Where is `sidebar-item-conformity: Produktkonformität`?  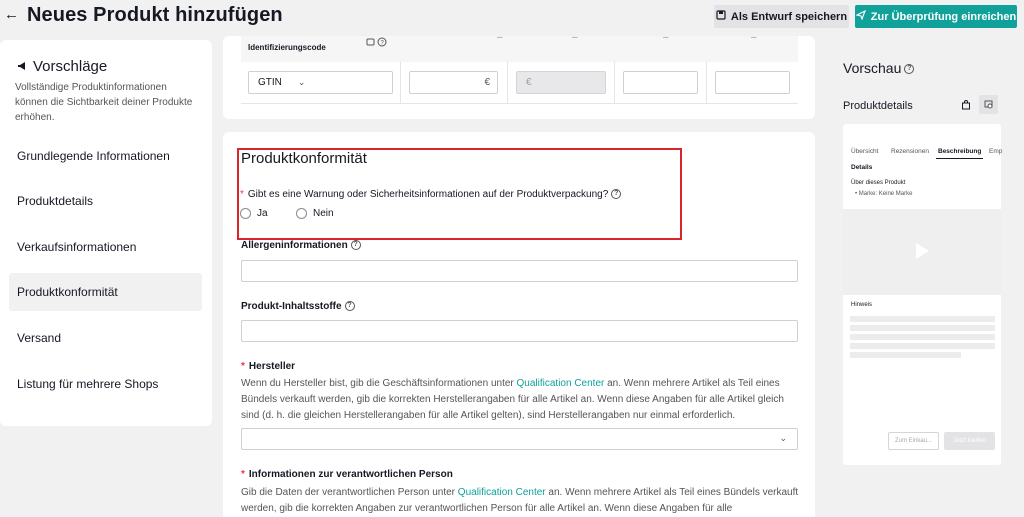 sidebar-item-conformity: Produktkonformität is located at coordinates (105, 292).